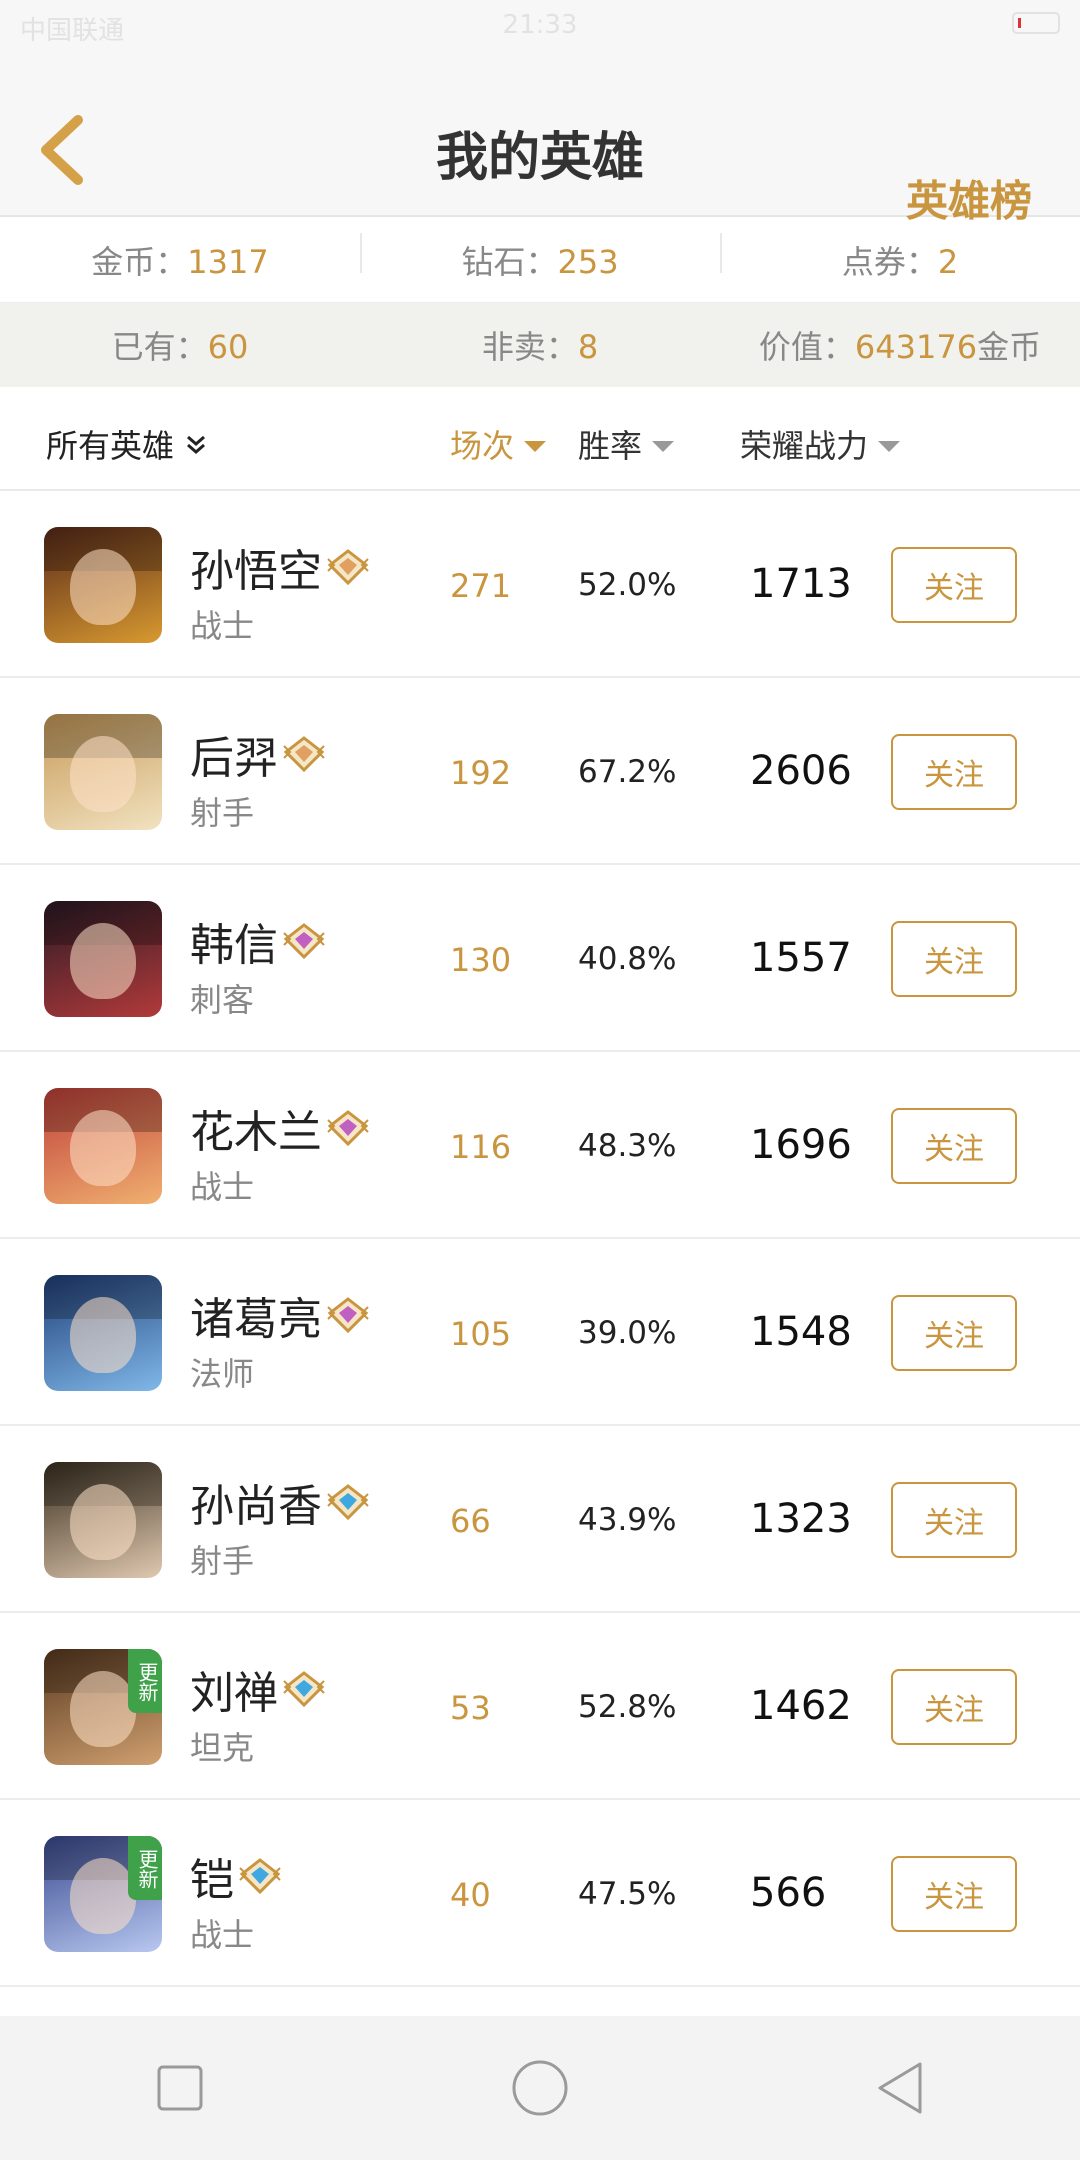 The width and height of the screenshot is (1080, 2160). I want to click on clock: 21:33, so click(540, 25).